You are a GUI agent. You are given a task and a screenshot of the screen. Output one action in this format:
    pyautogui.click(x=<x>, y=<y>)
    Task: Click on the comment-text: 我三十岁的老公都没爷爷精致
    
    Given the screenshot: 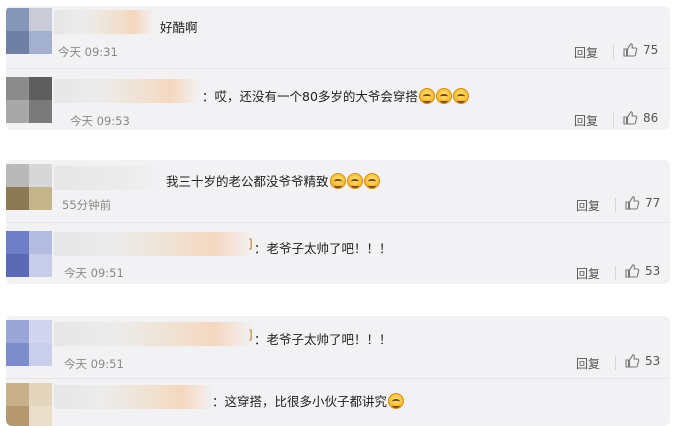 What is the action you would take?
    pyautogui.click(x=273, y=180)
    